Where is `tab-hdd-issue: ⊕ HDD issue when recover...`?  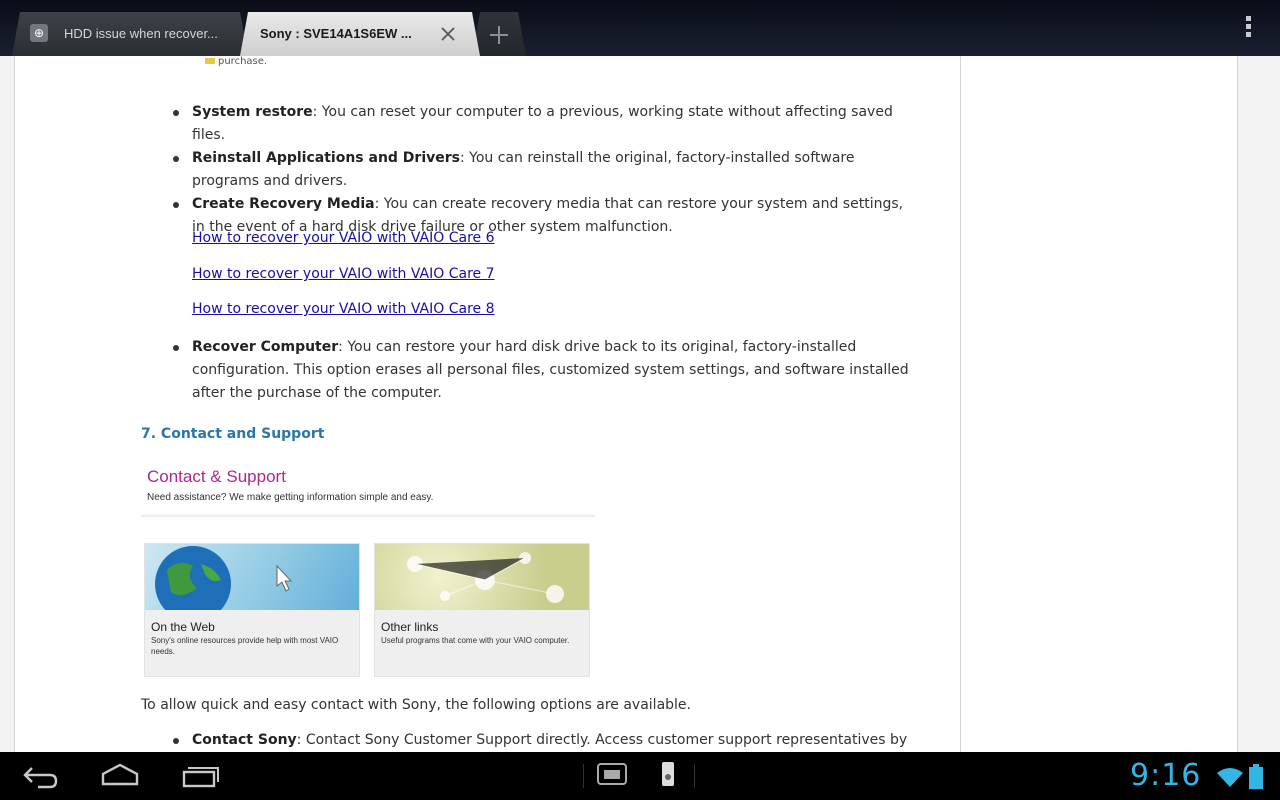 tab-hdd-issue: ⊕ HDD issue when recover... is located at coordinates (130, 34).